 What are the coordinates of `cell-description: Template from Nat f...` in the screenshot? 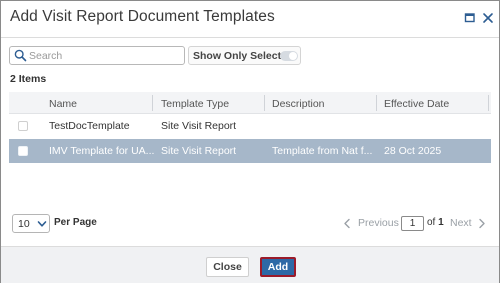 It's located at (322, 151).